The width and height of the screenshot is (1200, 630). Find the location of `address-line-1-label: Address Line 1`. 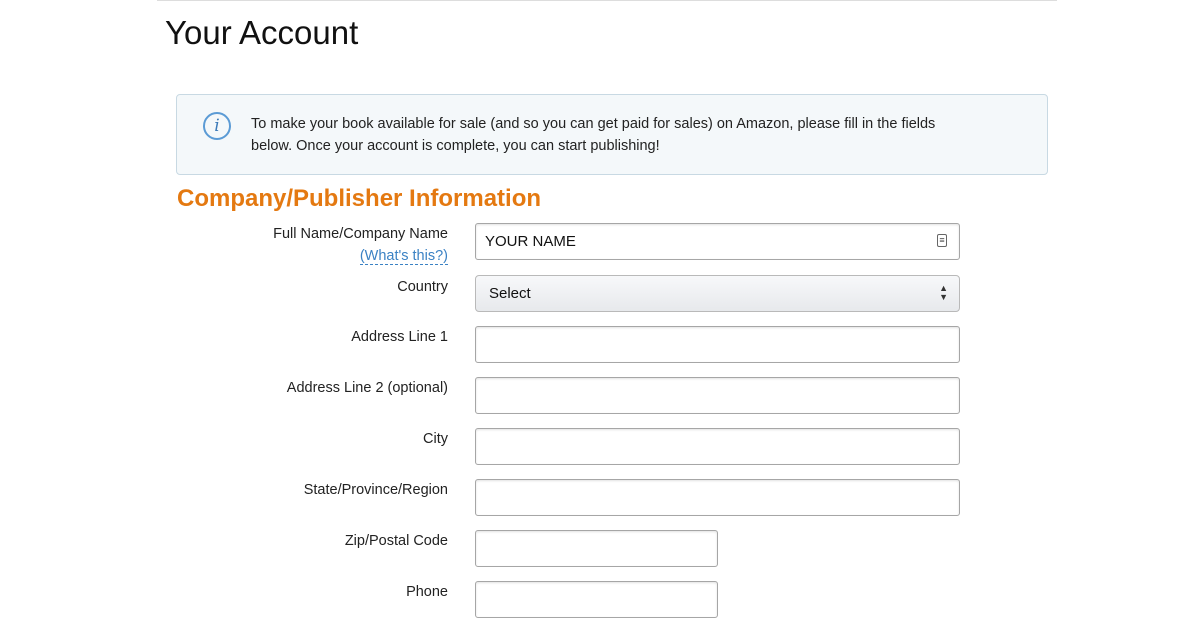

address-line-1-label: Address Line 1 is located at coordinates (399, 337).